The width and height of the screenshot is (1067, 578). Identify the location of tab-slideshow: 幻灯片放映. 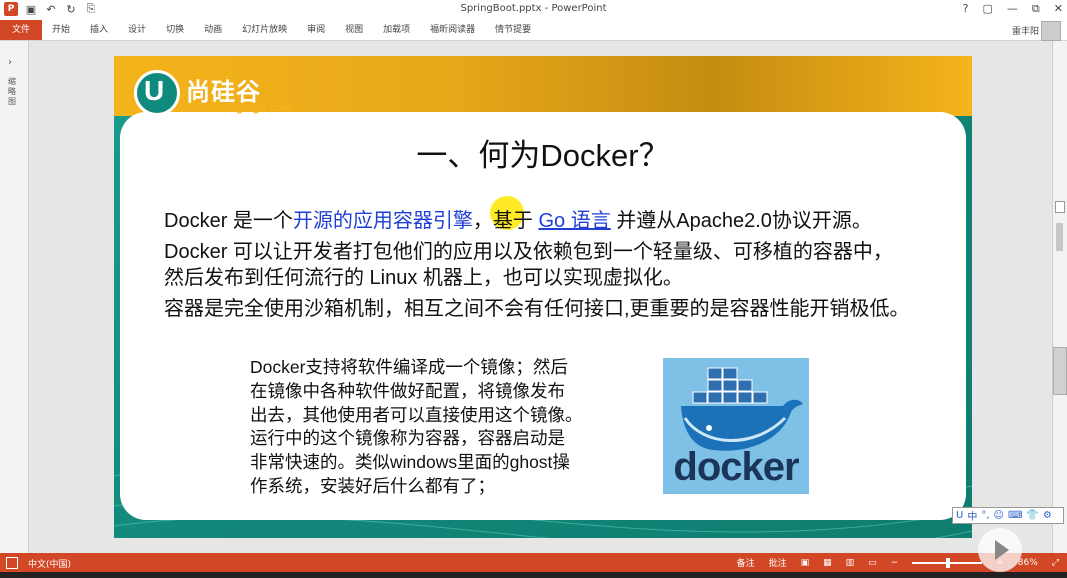
(264, 30).